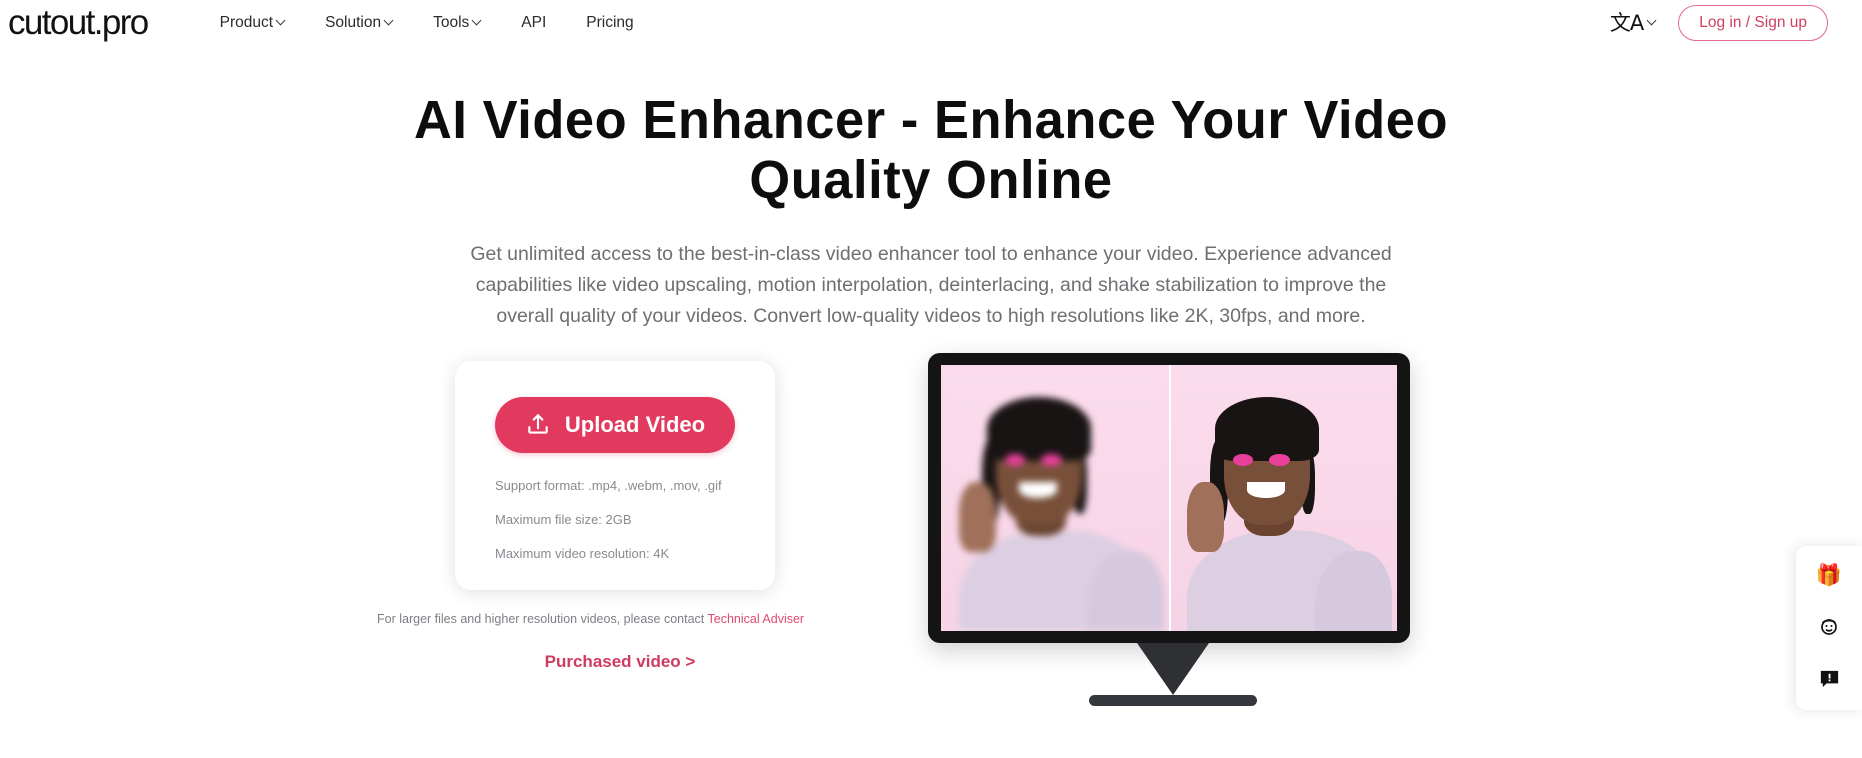 The width and height of the screenshot is (1862, 758). I want to click on floating-side-panel: 🎁, so click(1829, 628).